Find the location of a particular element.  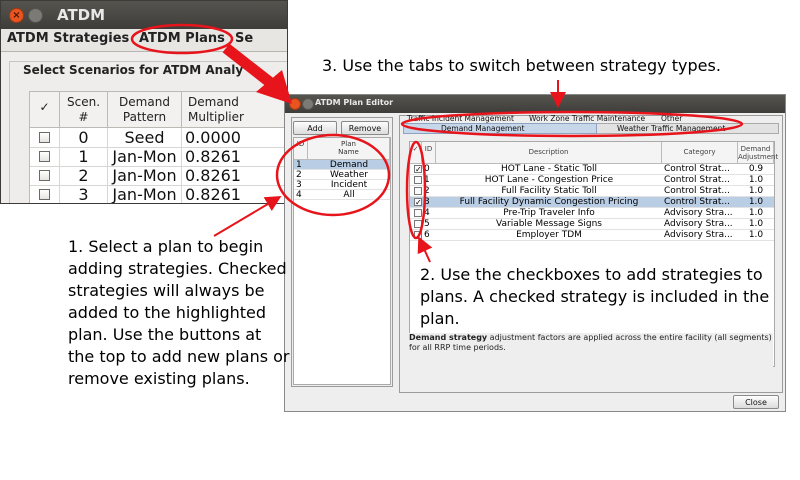

atdm-plans-tab-highlight is located at coordinates (182, 39).